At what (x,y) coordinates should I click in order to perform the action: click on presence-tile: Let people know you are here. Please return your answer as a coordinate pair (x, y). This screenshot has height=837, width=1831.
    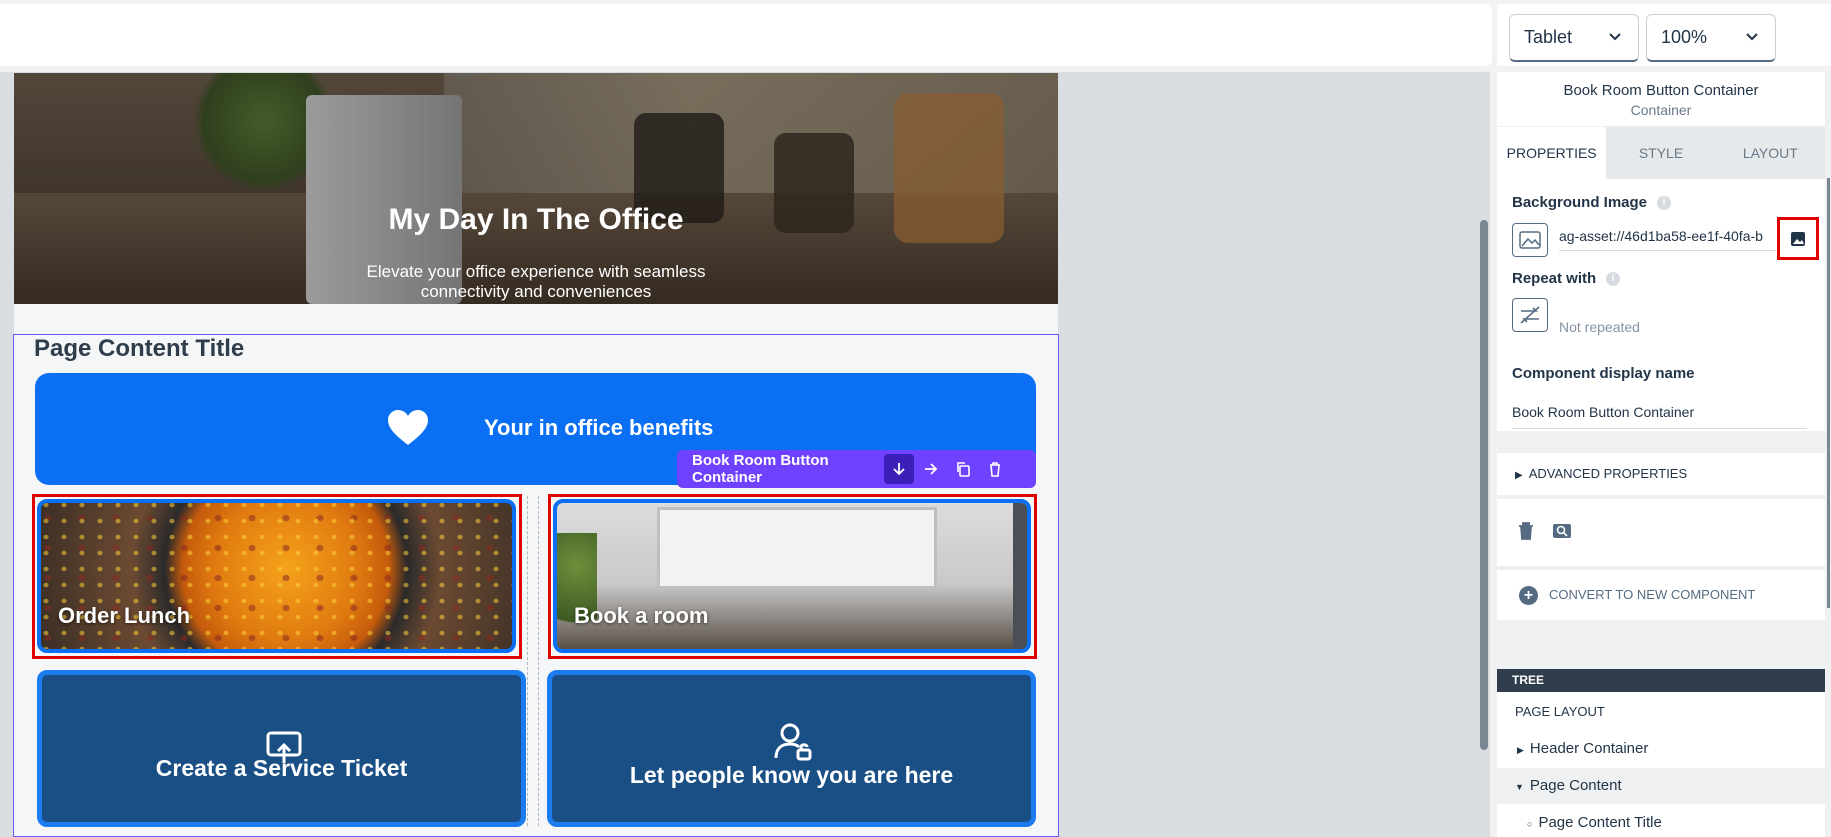
    Looking at the image, I should click on (791, 748).